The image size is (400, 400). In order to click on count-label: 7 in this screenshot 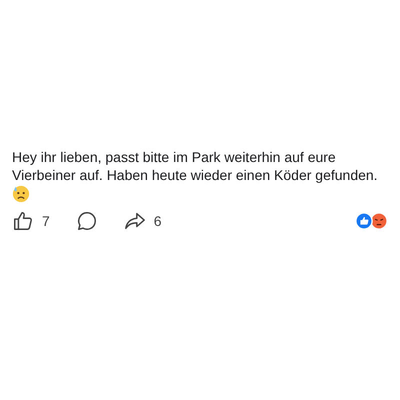, I will do `click(46, 221)`.